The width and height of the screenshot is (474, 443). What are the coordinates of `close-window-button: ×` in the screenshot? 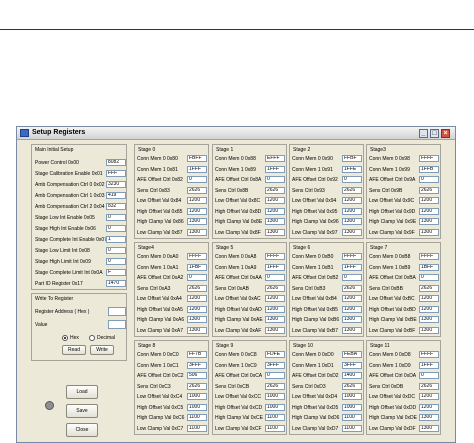 It's located at (445, 133).